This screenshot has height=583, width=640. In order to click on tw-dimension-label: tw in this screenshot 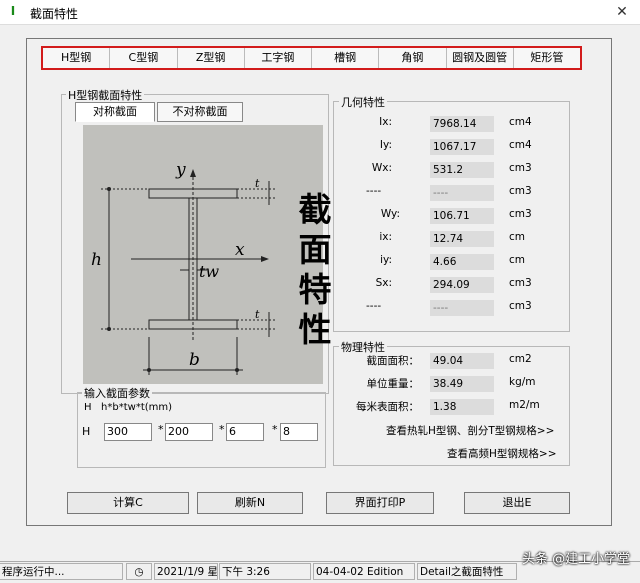, I will do `click(209, 271)`.